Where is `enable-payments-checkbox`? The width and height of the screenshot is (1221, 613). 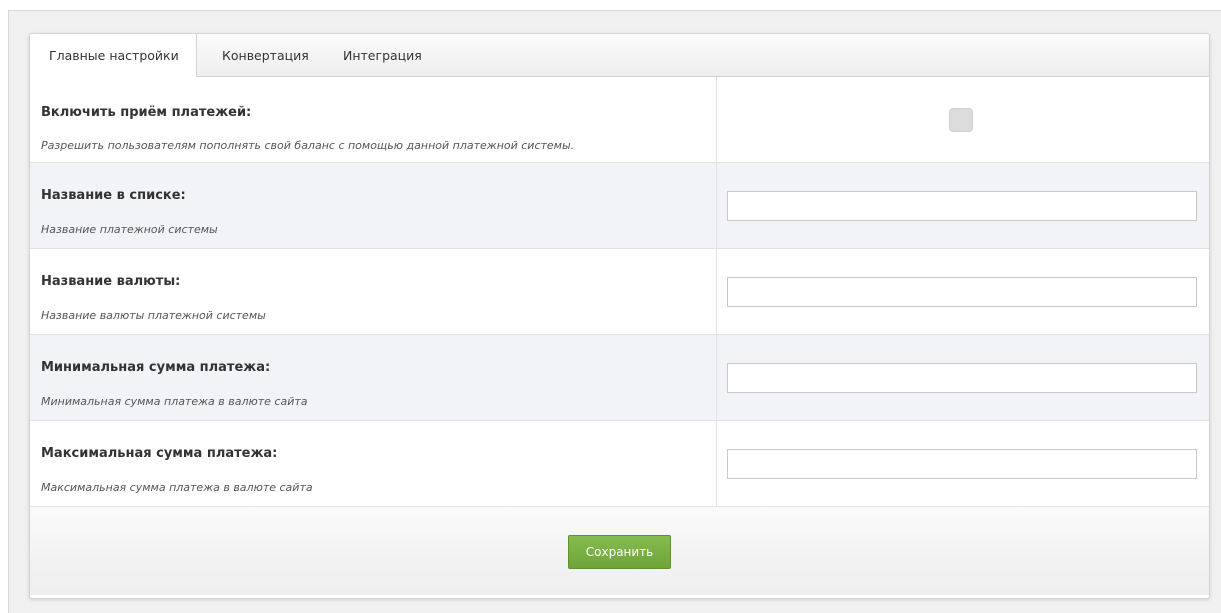
enable-payments-checkbox is located at coordinates (961, 120).